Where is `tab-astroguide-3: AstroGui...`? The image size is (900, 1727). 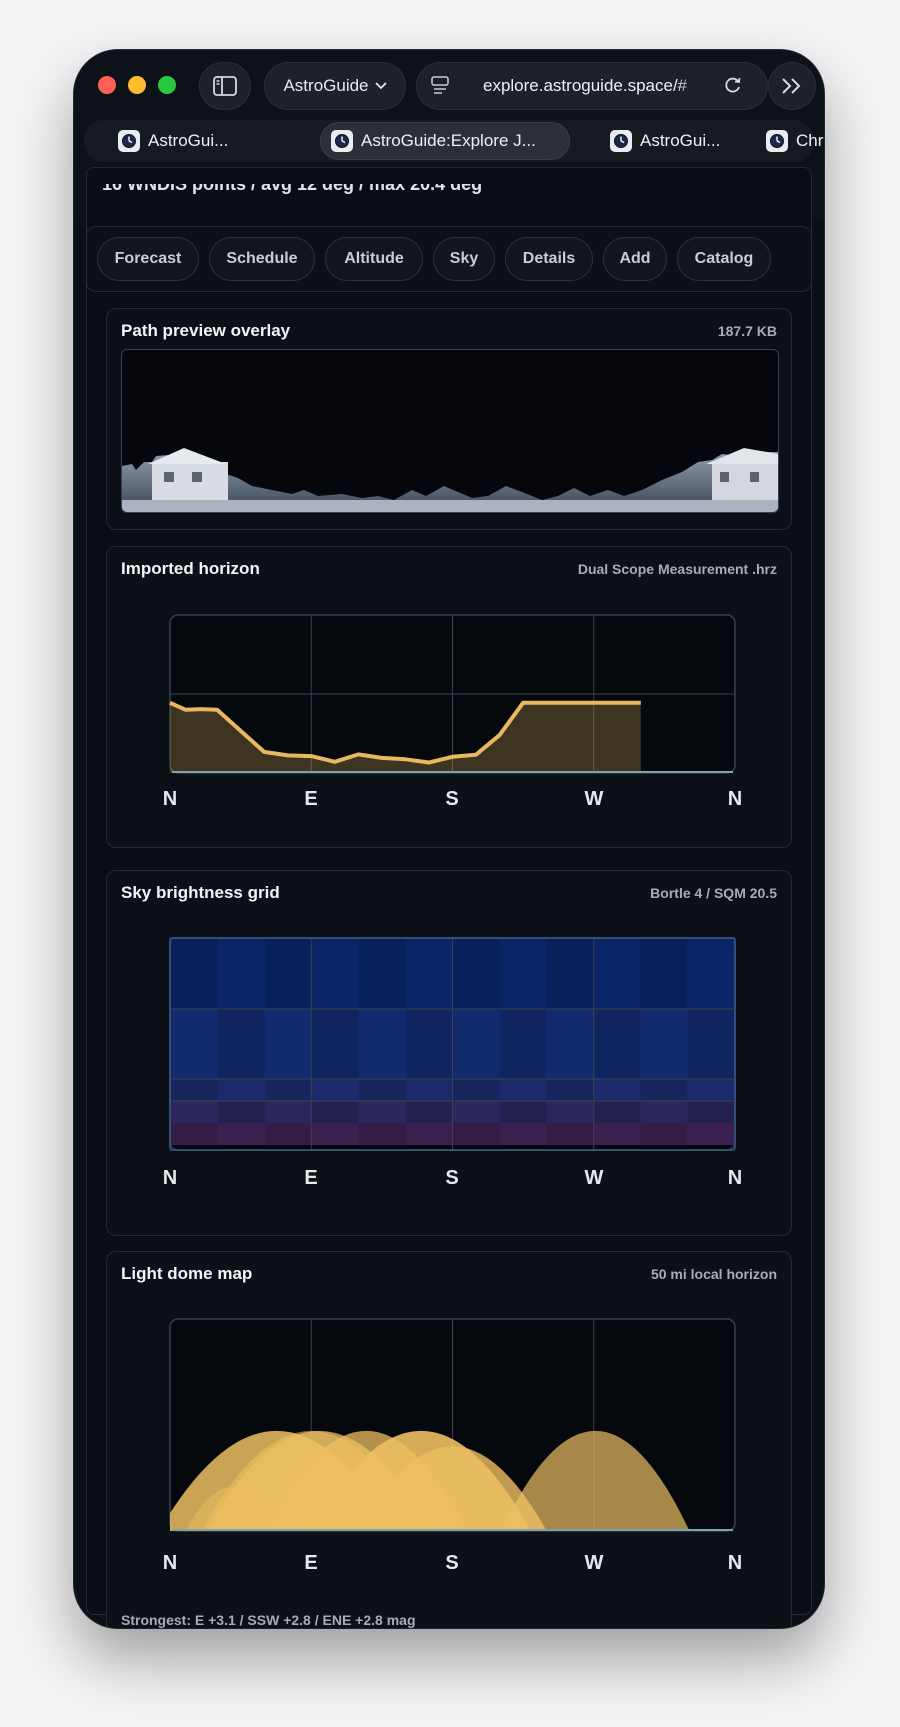
tab-astroguide-3: AstroGui... is located at coordinates (665, 141).